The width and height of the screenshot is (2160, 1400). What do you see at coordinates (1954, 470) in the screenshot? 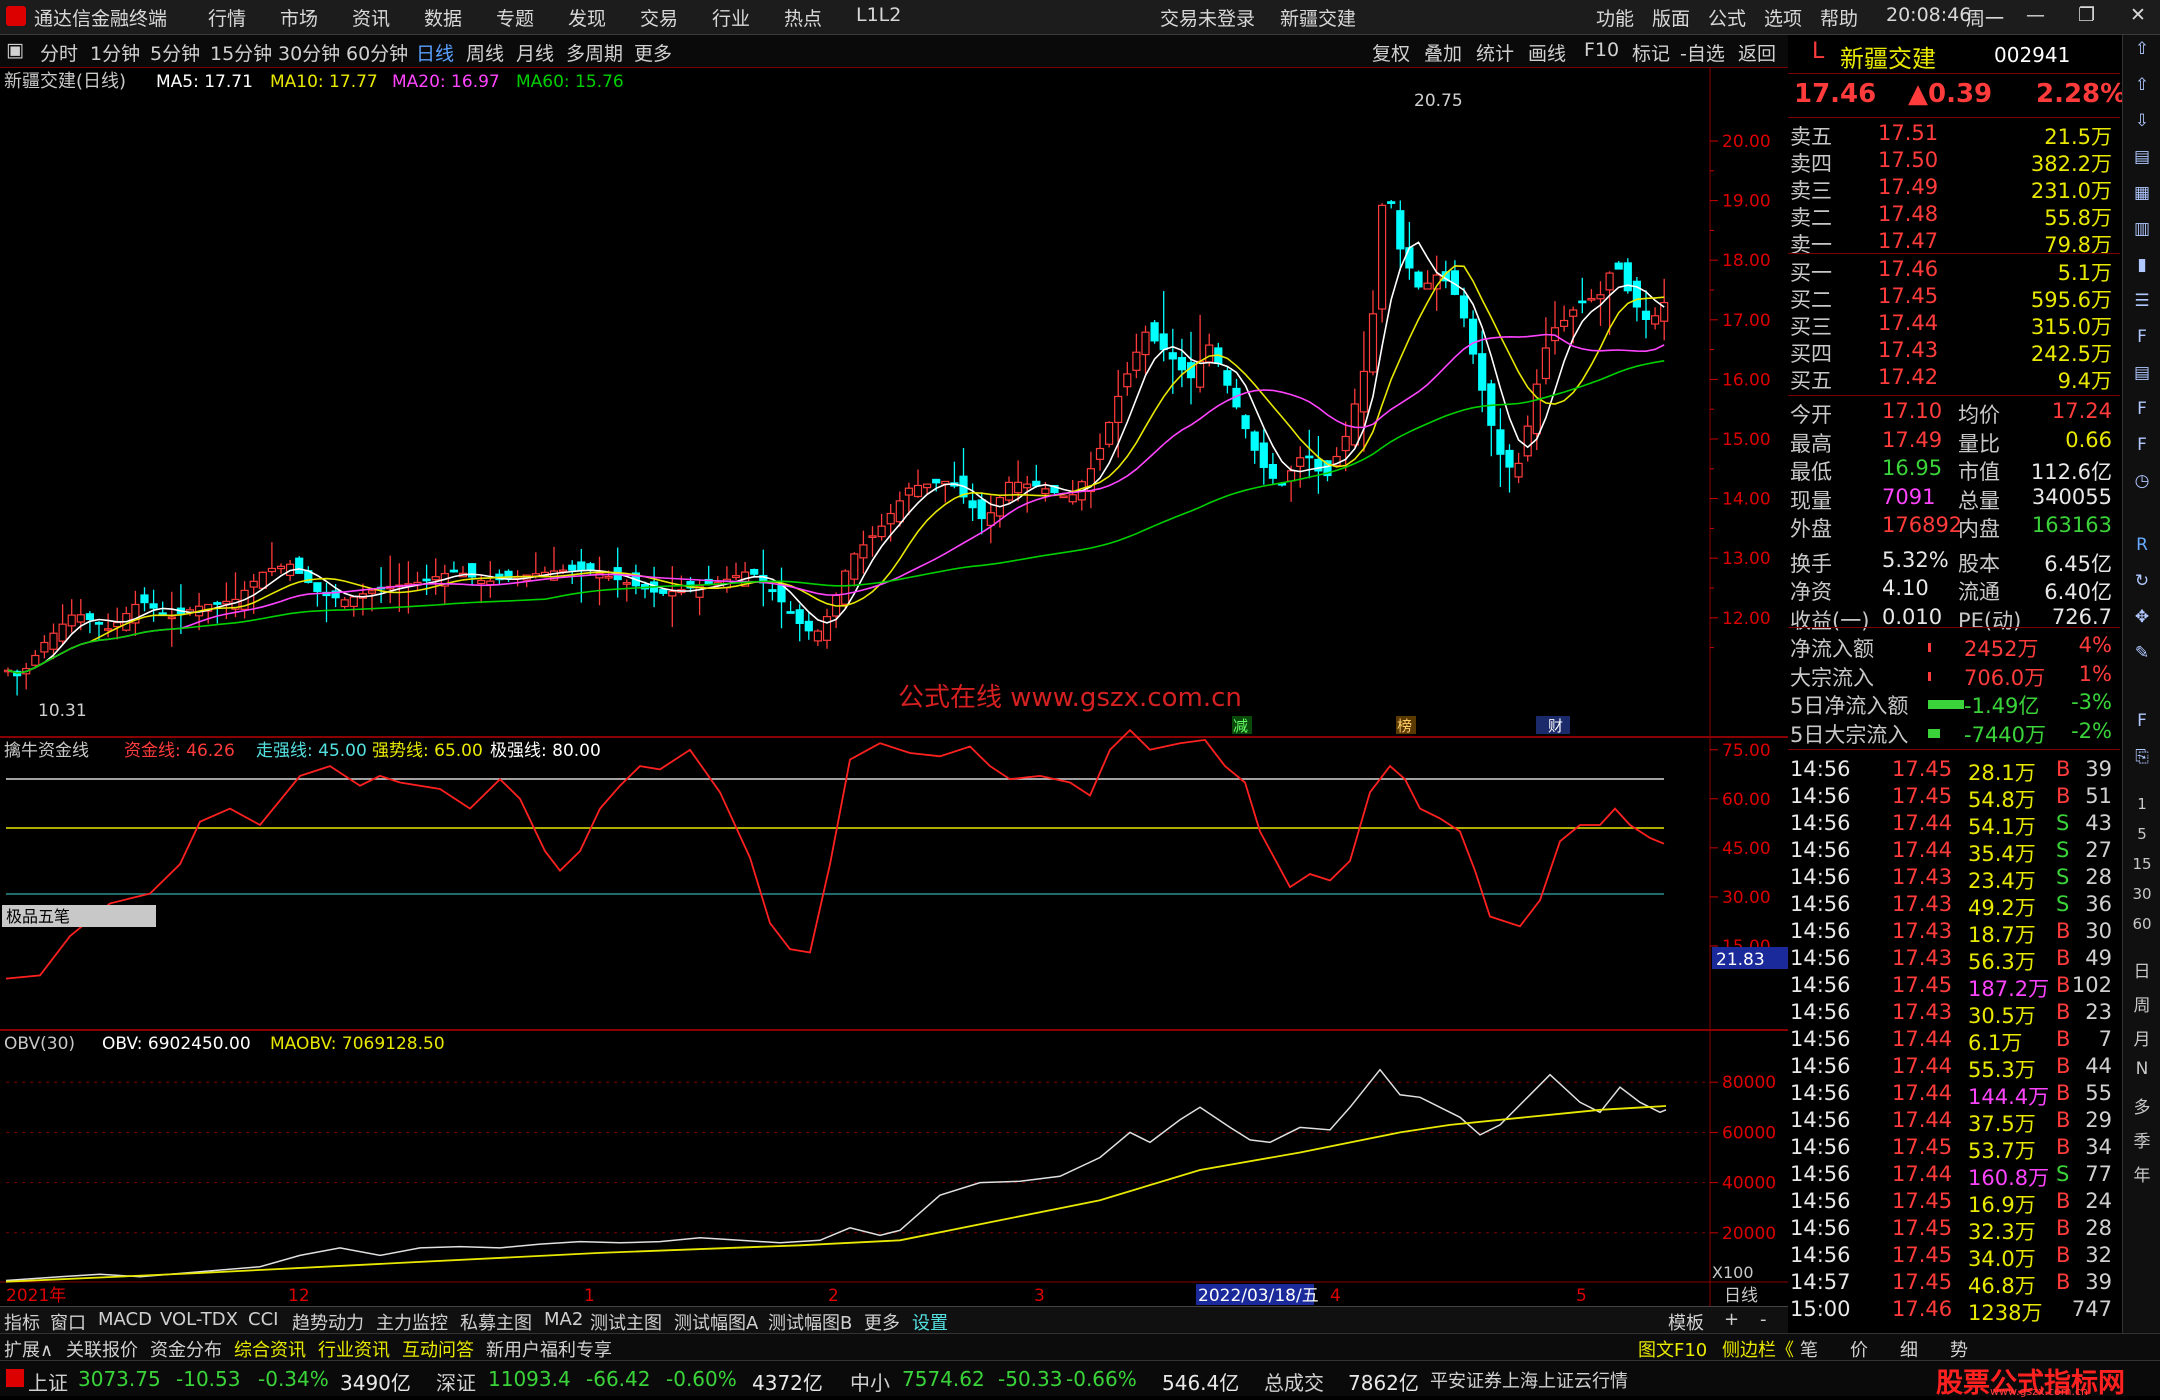
I see `stat-row: 最低 16.95 市值 112.6亿` at bounding box center [1954, 470].